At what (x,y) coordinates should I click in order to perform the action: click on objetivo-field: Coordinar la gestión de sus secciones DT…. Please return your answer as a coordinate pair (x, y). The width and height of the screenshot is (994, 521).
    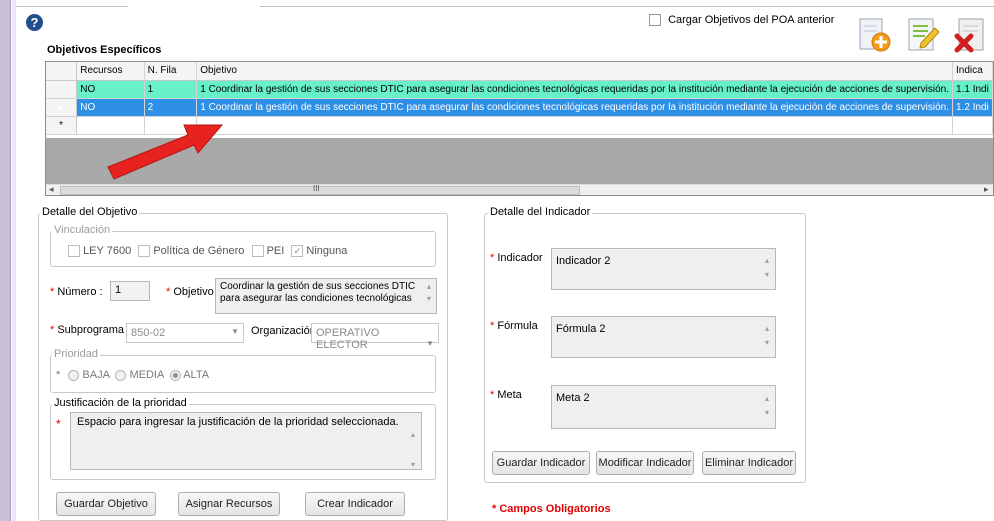
    Looking at the image, I should click on (326, 296).